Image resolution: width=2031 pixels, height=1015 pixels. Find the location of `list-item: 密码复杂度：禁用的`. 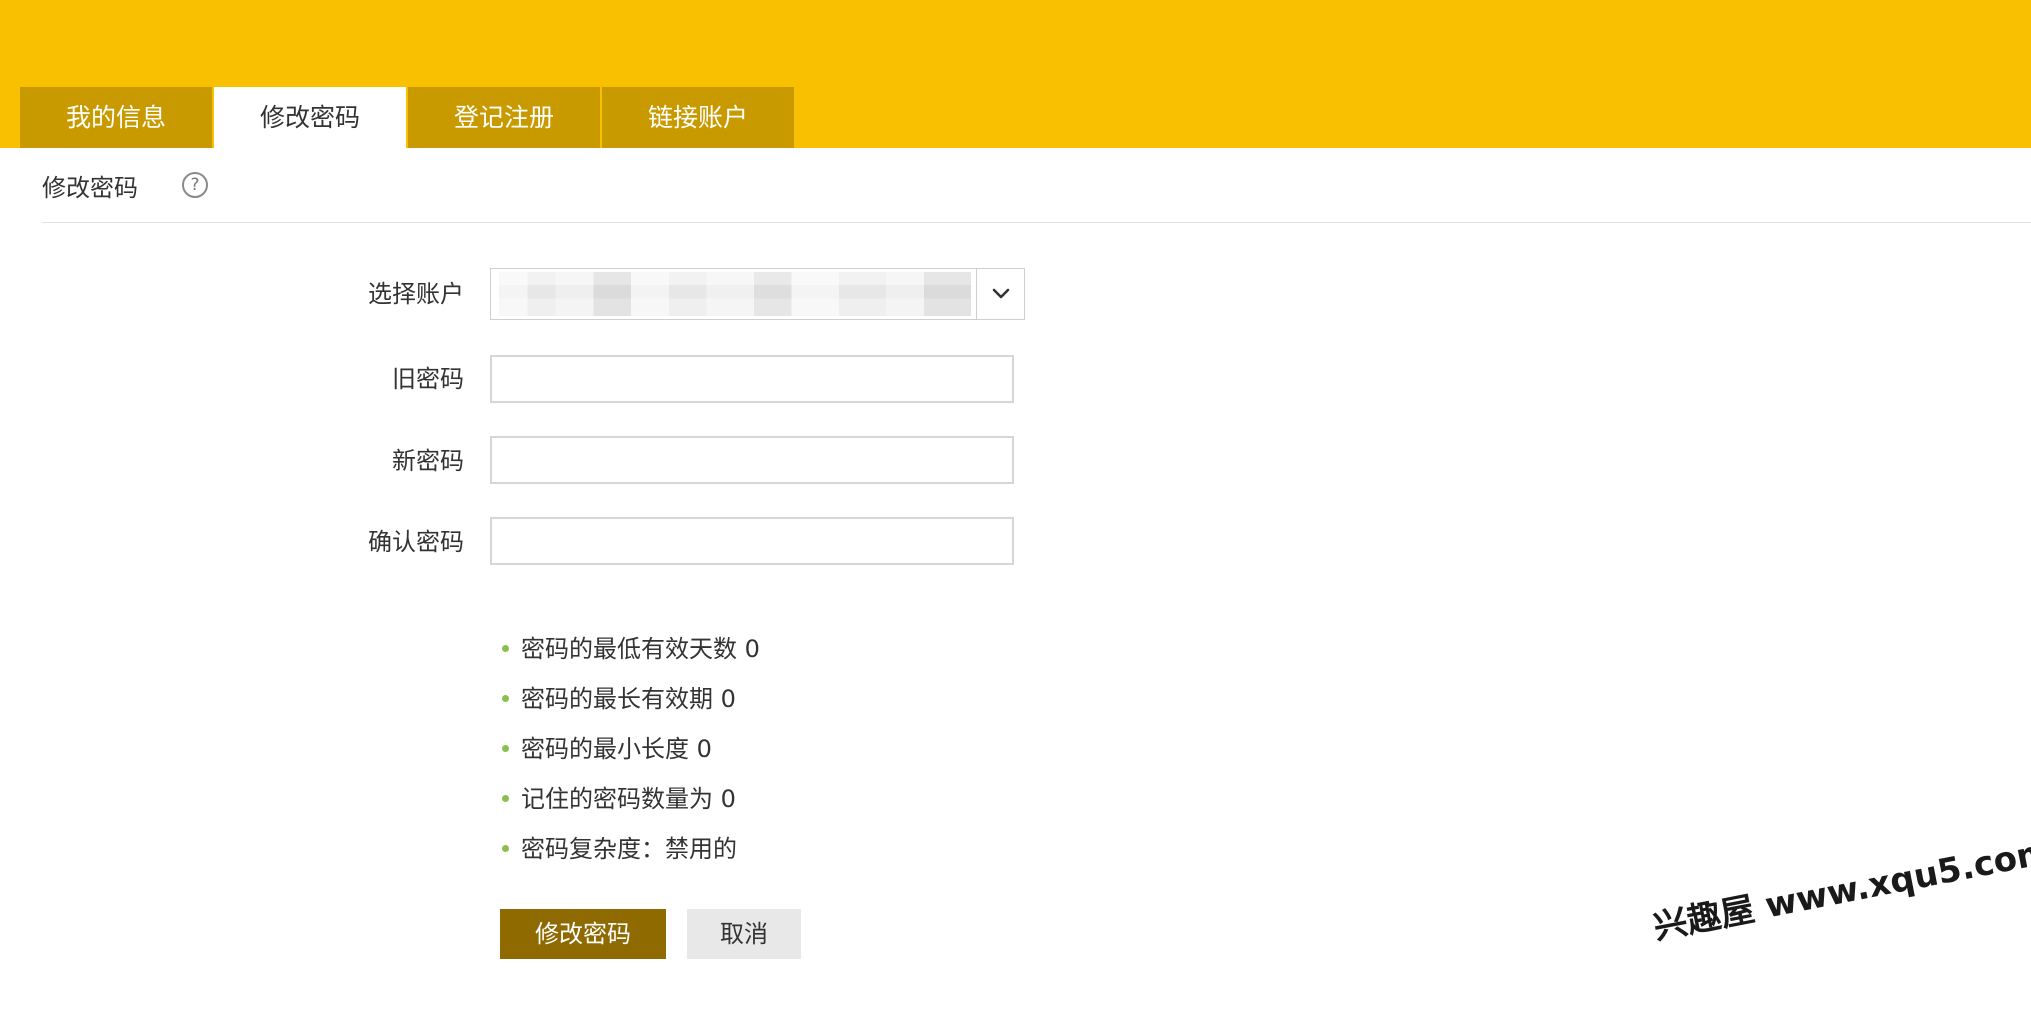

list-item: 密码复杂度：禁用的 is located at coordinates (631, 849).